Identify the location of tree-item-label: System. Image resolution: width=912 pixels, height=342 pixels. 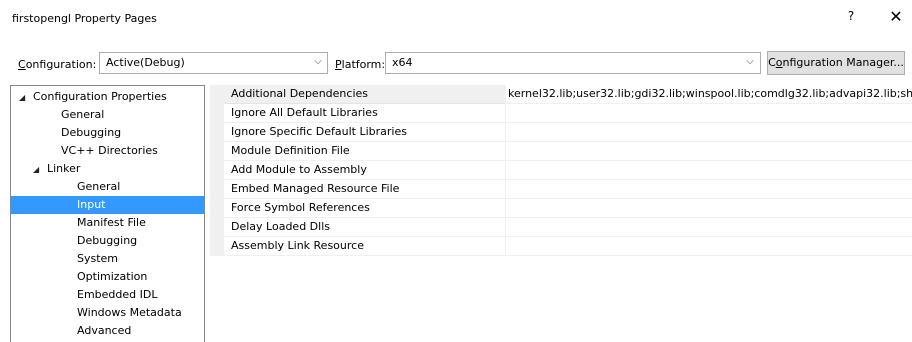
(98, 258).